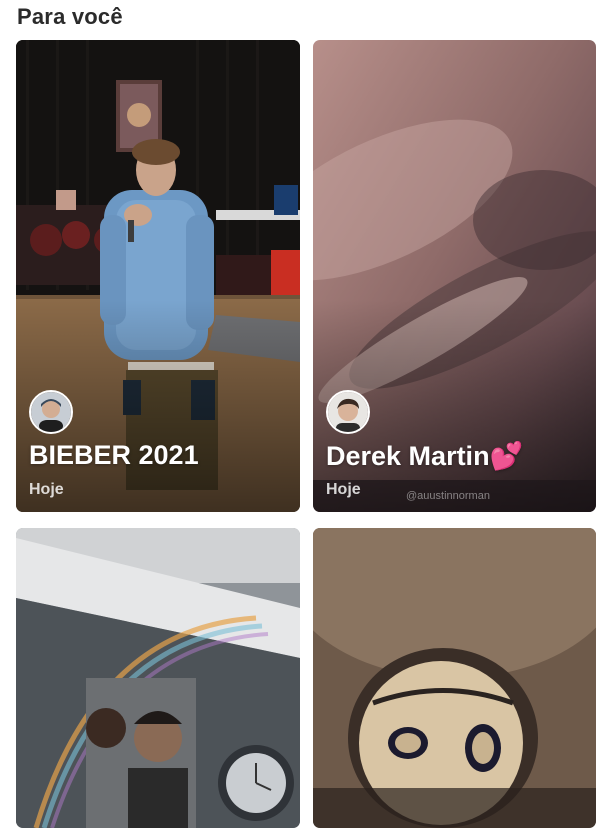 The width and height of the screenshot is (609, 840). I want to click on watermark: @auustinnorman, so click(448, 496).